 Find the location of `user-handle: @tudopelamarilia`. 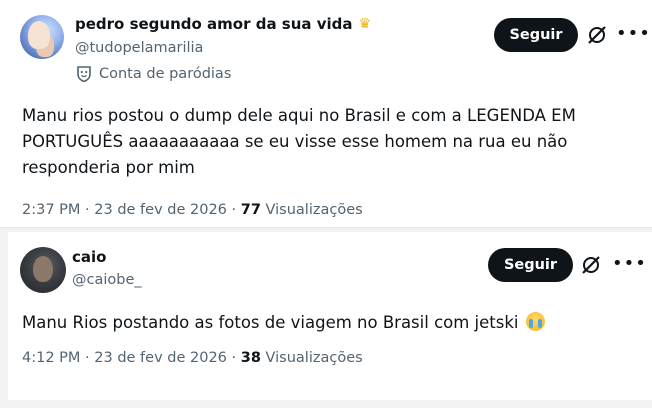

user-handle: @tudopelamarilia is located at coordinates (139, 48).